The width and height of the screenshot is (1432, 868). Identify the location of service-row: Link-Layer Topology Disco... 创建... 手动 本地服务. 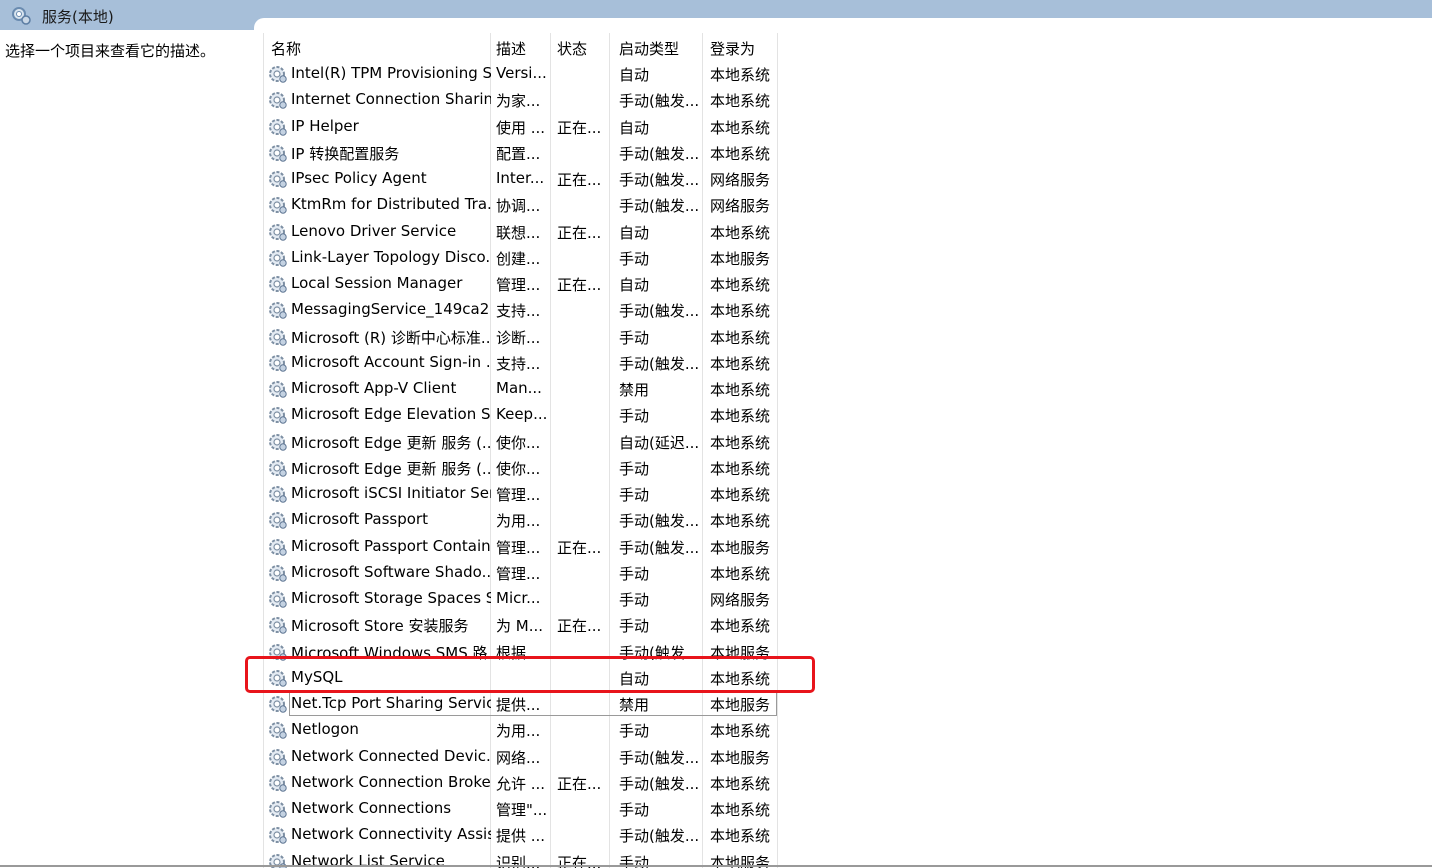
(523, 258).